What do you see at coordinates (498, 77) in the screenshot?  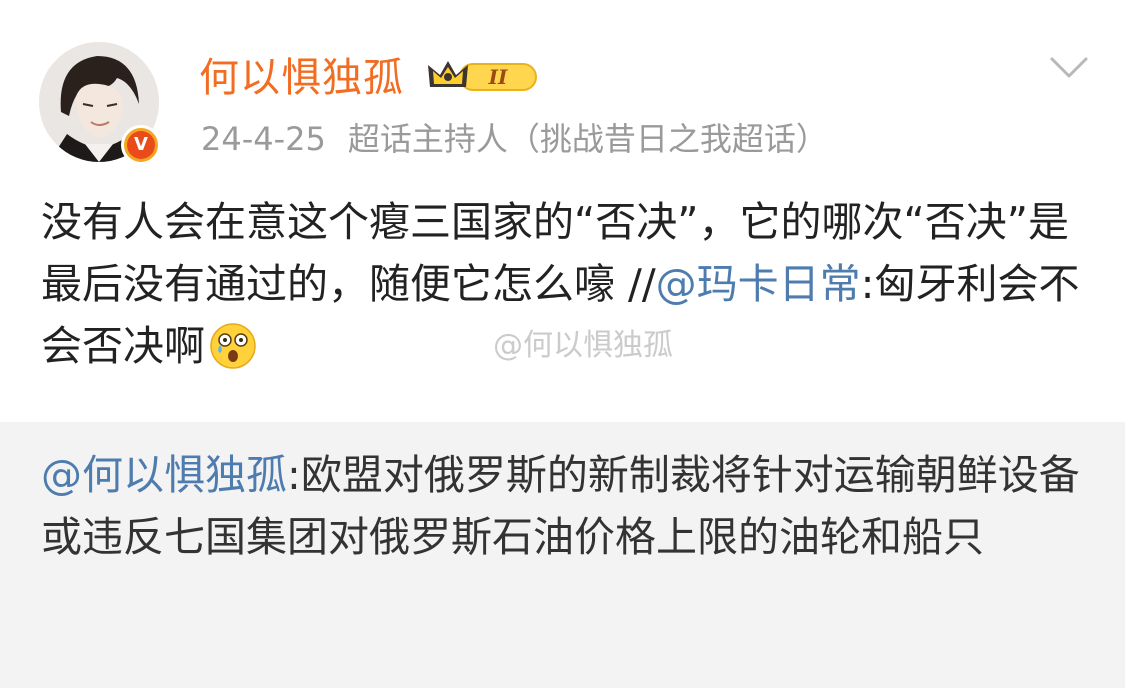 I see `level-badge-label: II` at bounding box center [498, 77].